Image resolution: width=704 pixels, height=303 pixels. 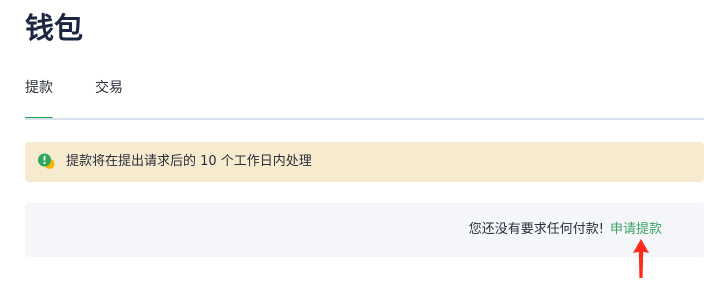 I want to click on notice-text: 提款将在提出请求后的 10 个工作日内处理, so click(x=189, y=161).